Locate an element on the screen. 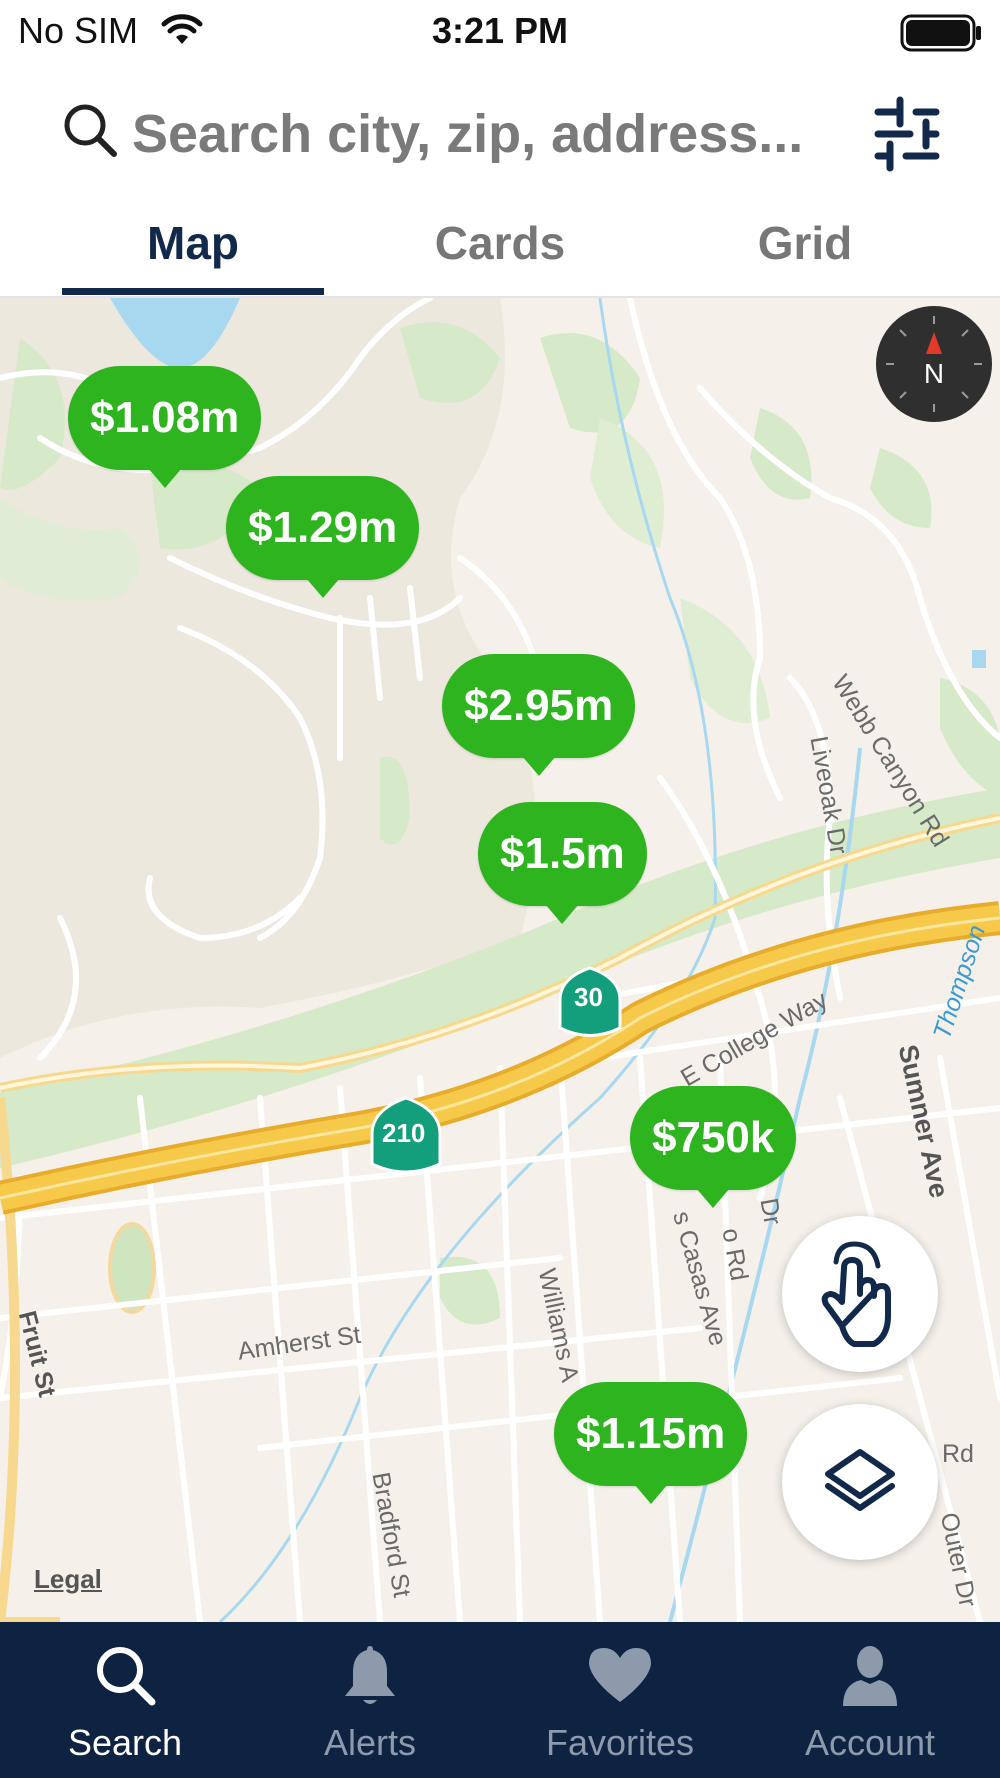  status-time: 3:21 PM is located at coordinates (500, 30).